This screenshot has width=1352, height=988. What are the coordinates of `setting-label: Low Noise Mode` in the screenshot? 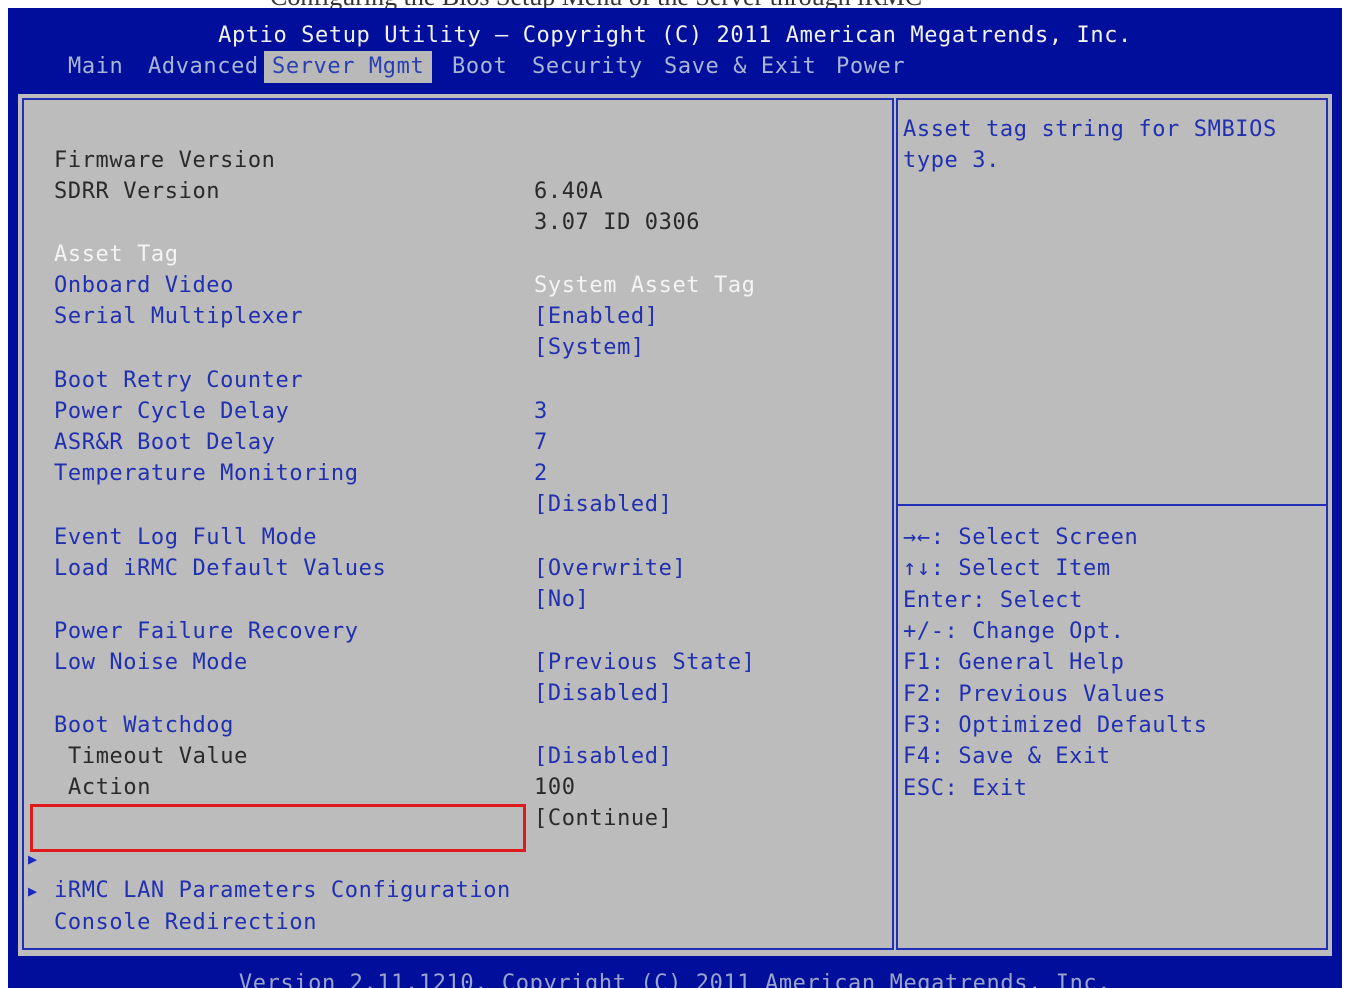 It's located at (151, 662).